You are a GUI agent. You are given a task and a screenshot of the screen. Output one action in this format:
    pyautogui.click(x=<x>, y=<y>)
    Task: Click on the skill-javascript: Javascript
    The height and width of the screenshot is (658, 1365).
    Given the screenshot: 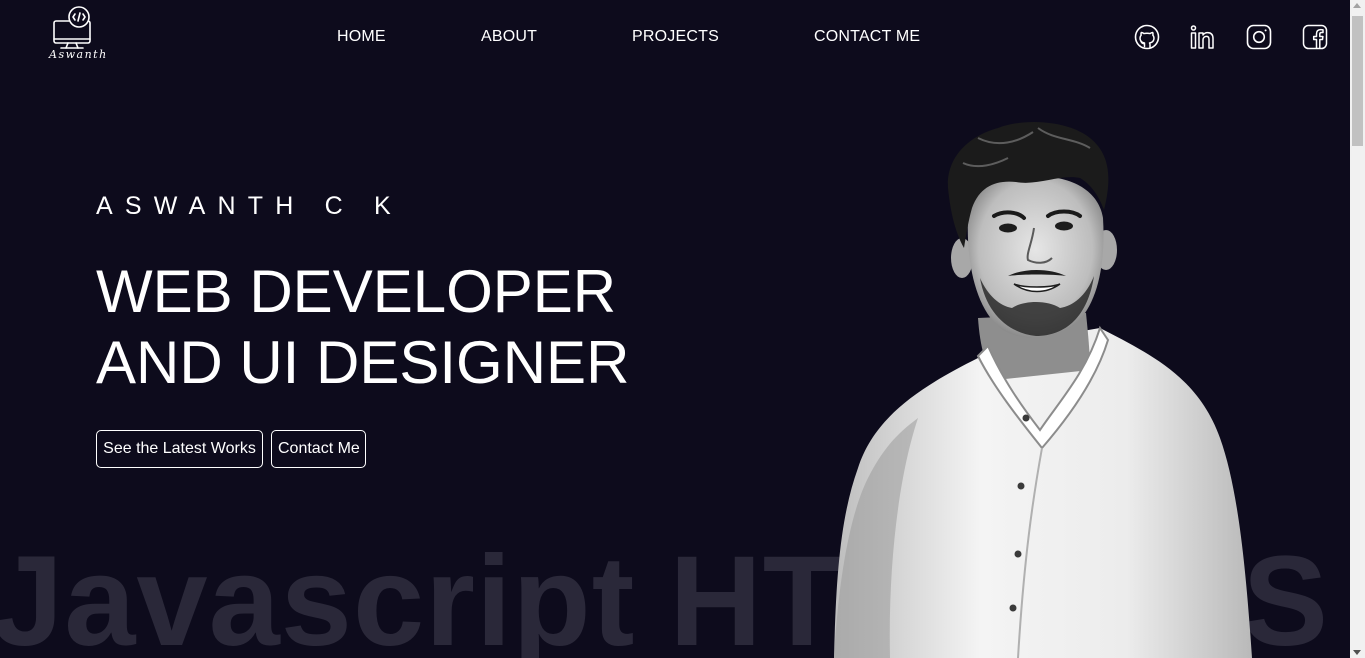 What is the action you would take?
    pyautogui.click(x=318, y=594)
    